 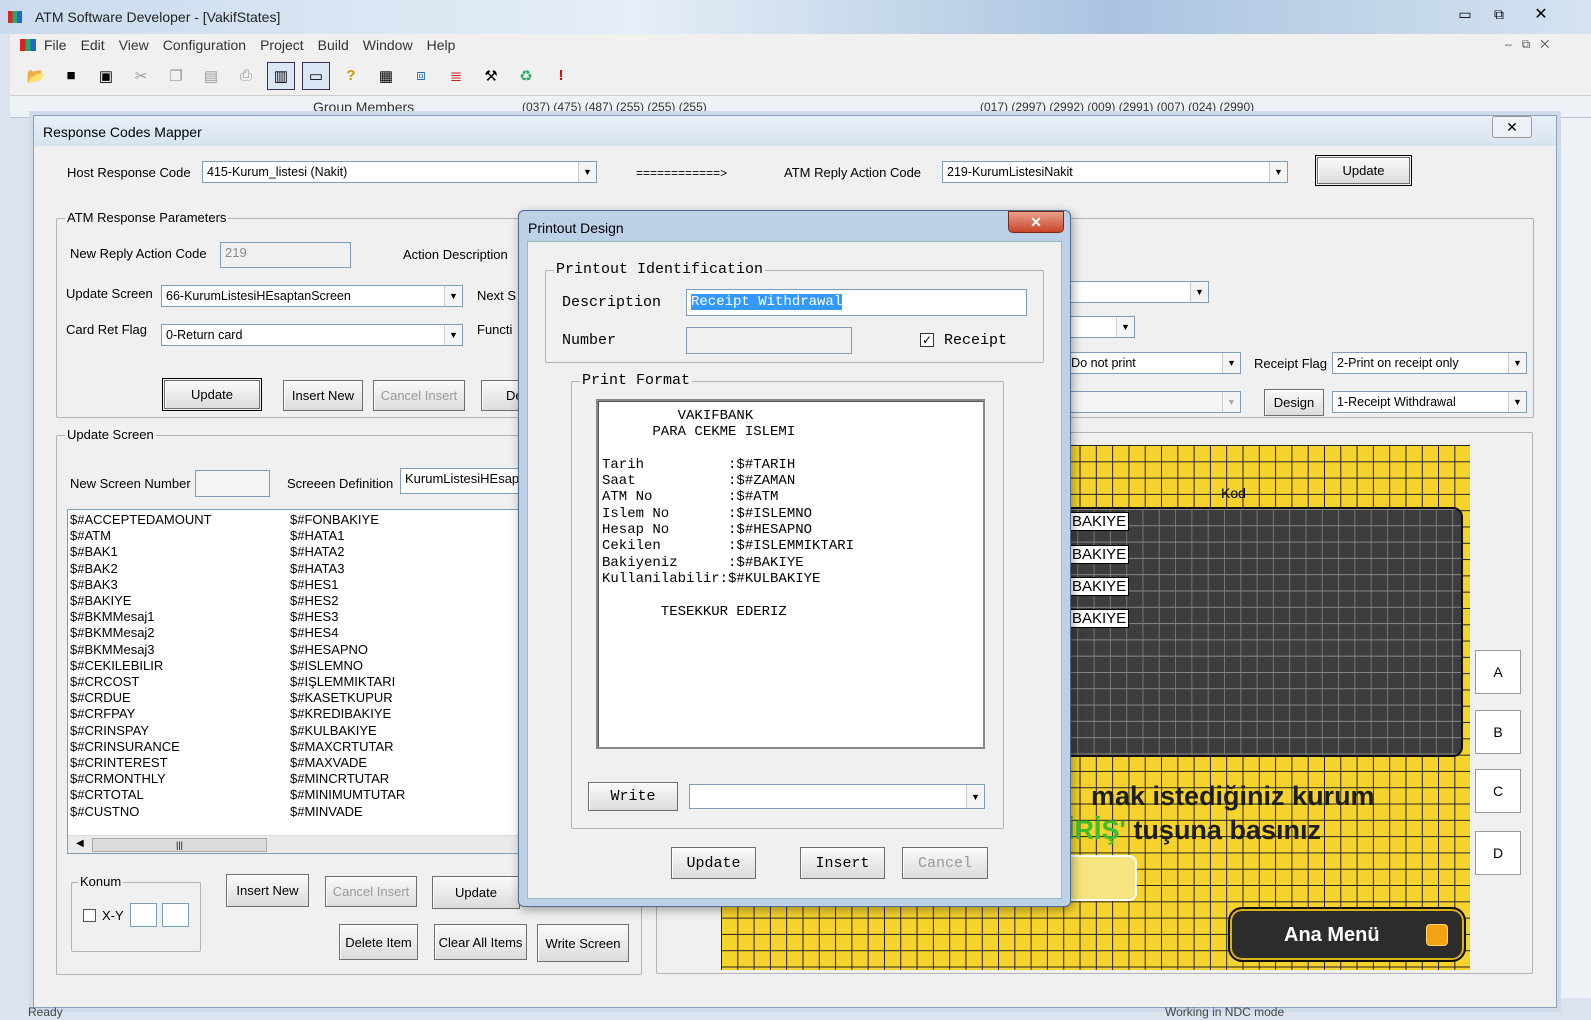 I want to click on network-icon: ⧈, so click(x=421, y=76).